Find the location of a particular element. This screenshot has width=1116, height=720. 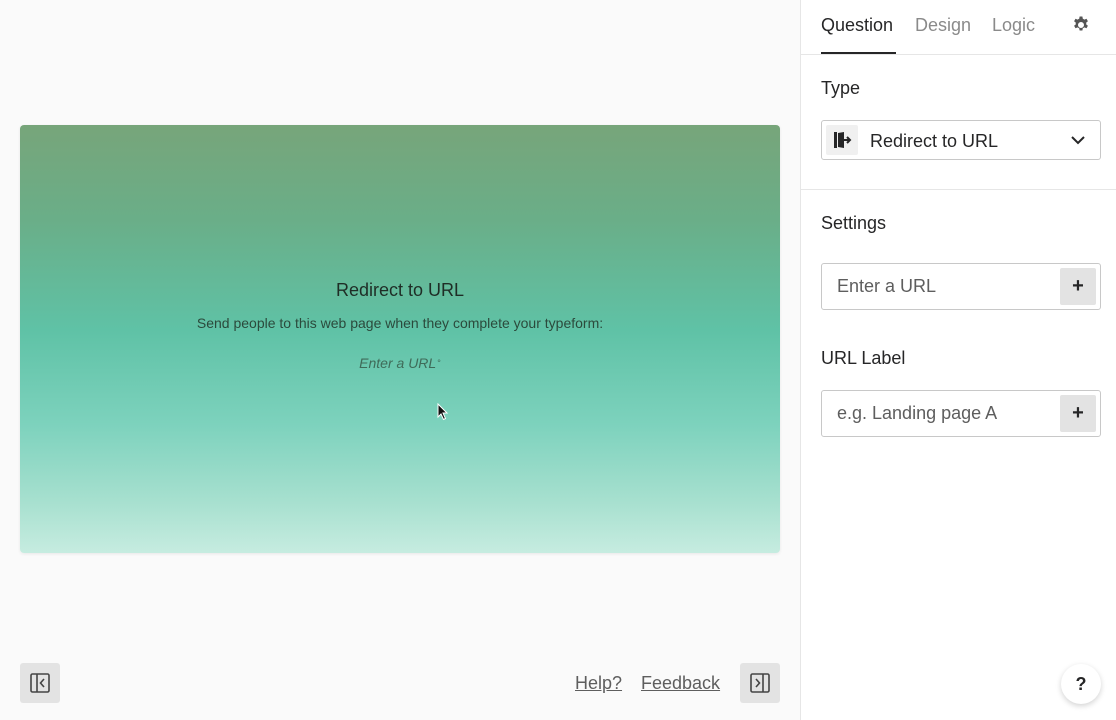

settings-section-label: Settings is located at coordinates (854, 223).